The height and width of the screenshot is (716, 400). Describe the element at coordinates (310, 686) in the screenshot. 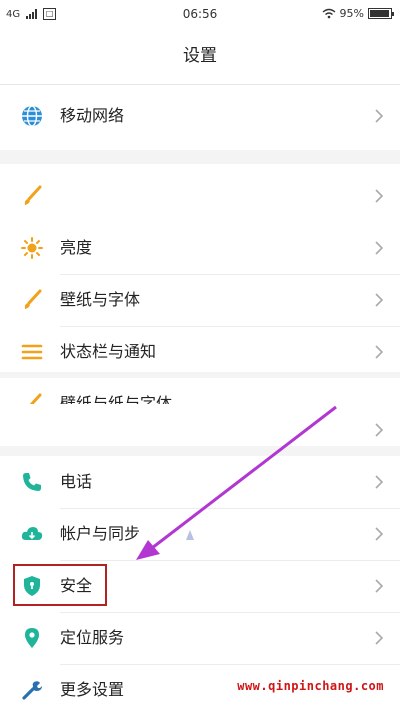

I see `watermark-text: www.qinpinchang.com` at that location.